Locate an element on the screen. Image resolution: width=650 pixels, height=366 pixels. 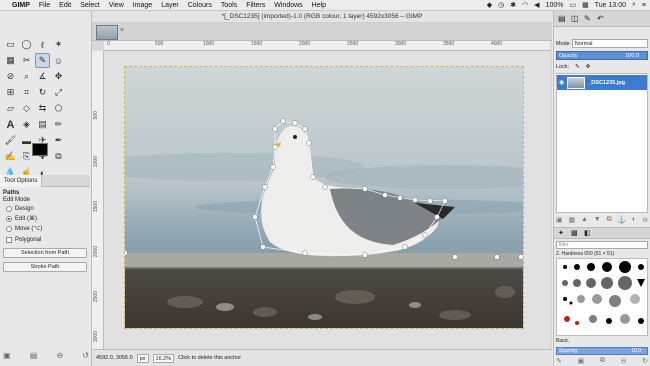
lower-layer-icon: ▼ is located at coordinates (597, 220).